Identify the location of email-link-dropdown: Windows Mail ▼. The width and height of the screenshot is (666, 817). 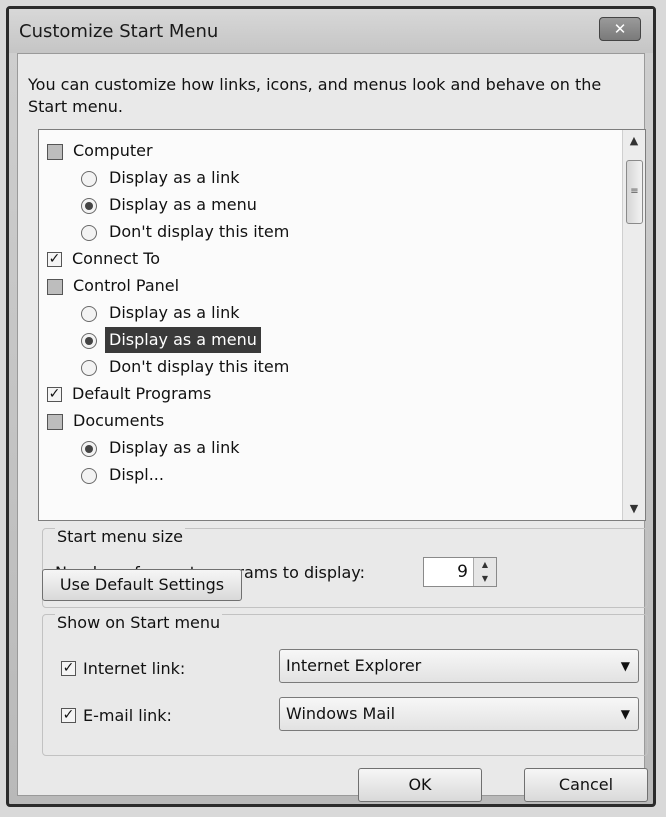
(459, 714).